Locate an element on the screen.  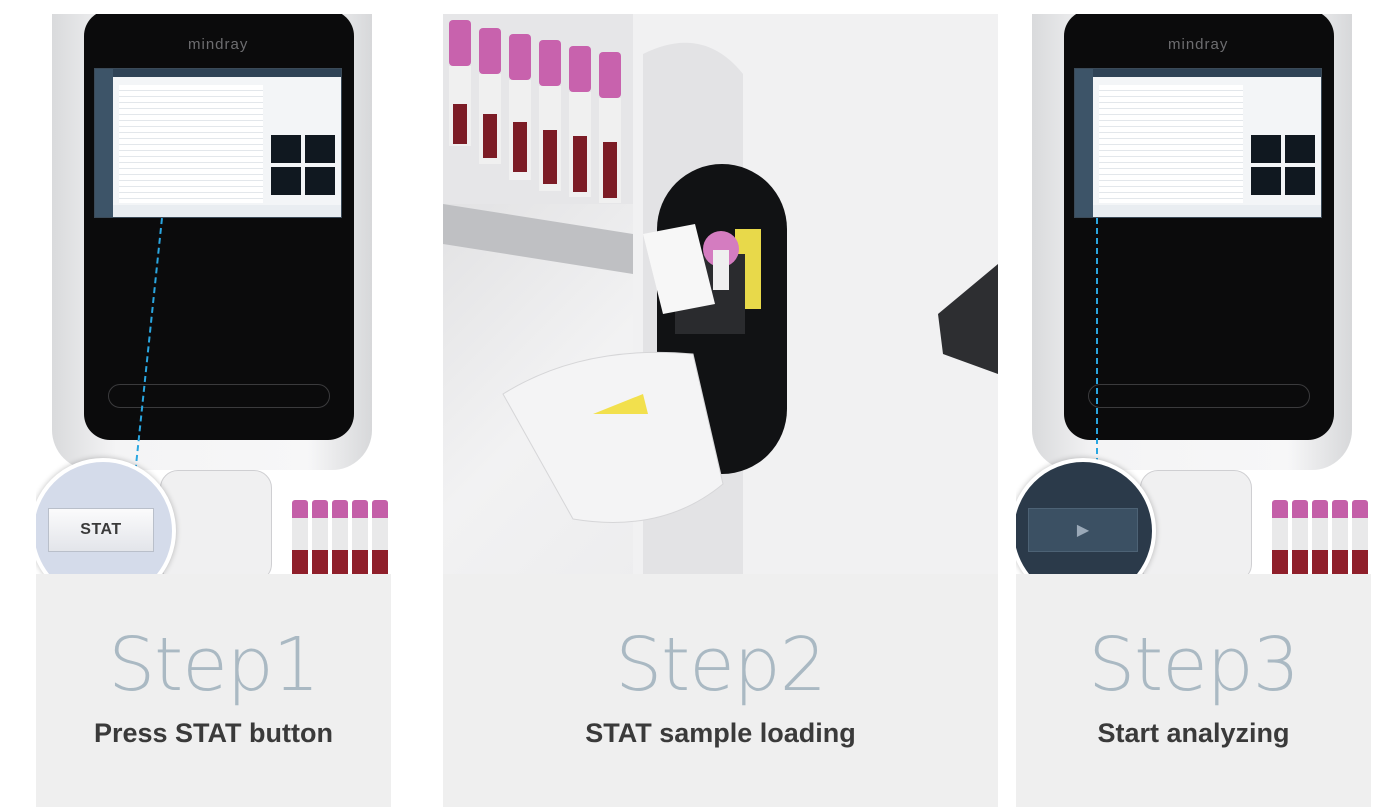
play-icon: ▶ is located at coordinates (1083, 530).